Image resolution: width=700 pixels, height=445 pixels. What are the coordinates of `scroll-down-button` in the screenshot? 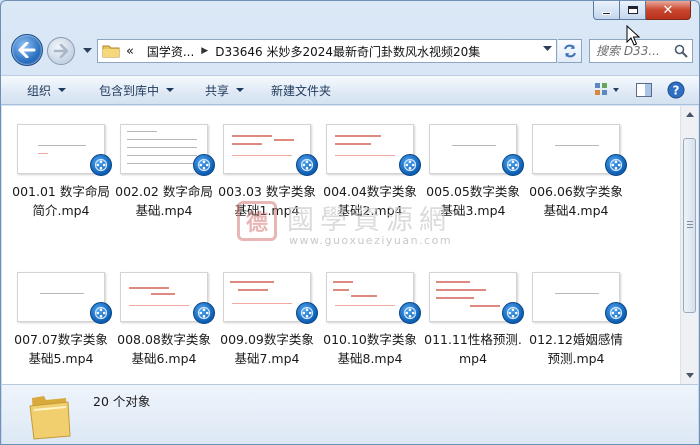 It's located at (689, 375).